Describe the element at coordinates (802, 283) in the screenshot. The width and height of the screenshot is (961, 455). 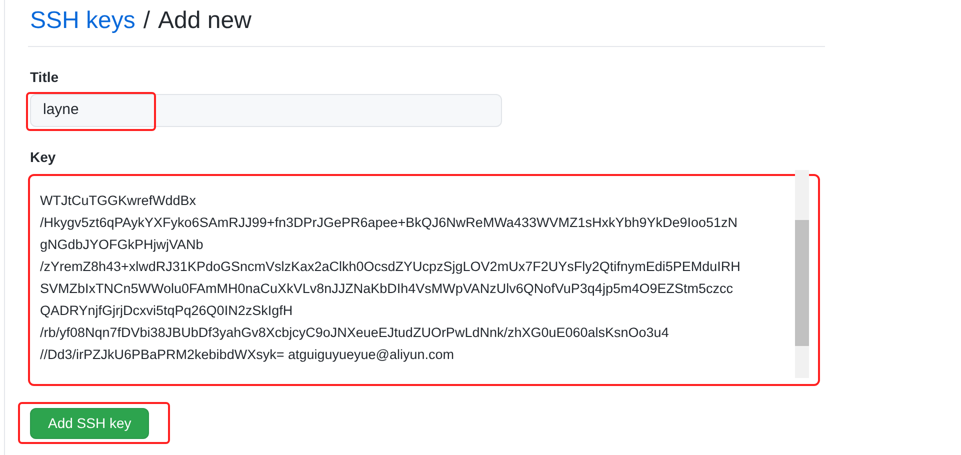
I see `scrollbar-thumb` at that location.